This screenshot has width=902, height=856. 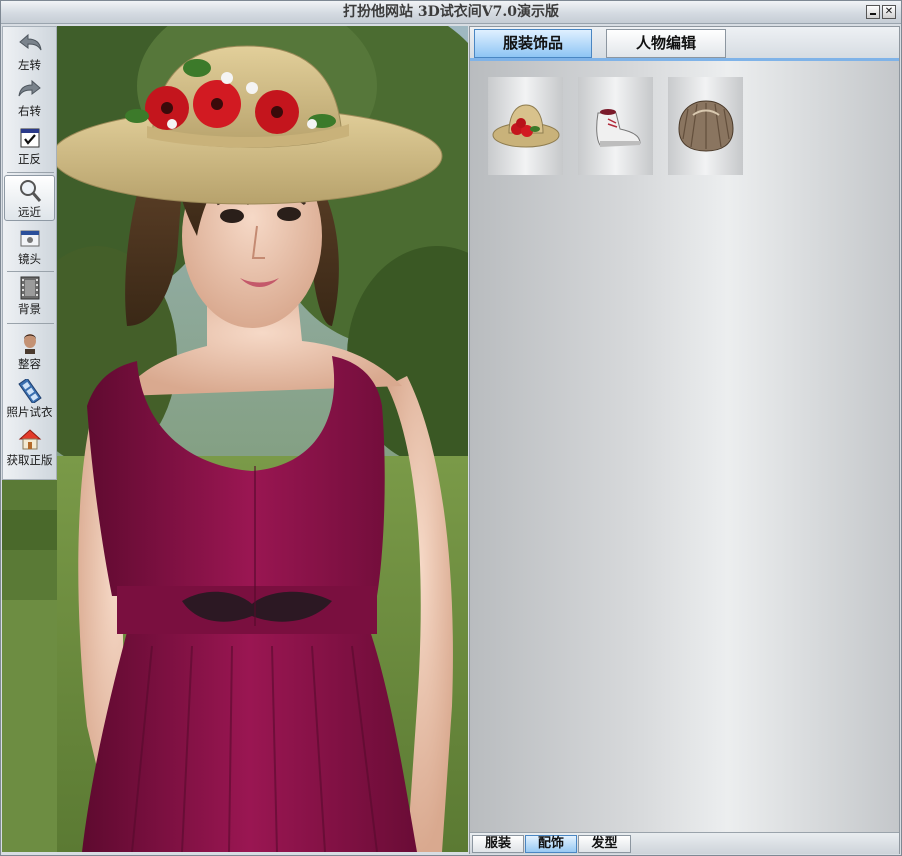 I want to click on arrow-left-icon, so click(x=30, y=44).